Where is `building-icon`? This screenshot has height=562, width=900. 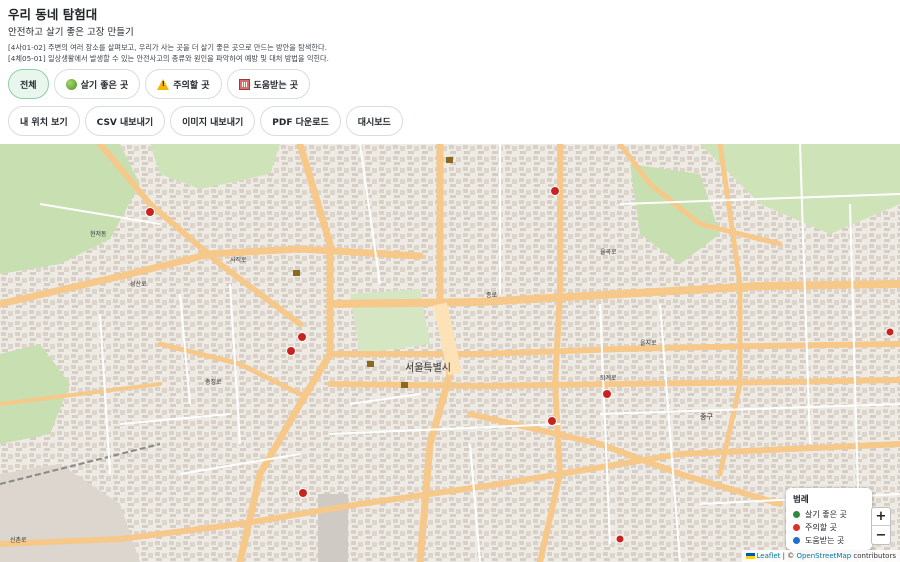 building-icon is located at coordinates (244, 84).